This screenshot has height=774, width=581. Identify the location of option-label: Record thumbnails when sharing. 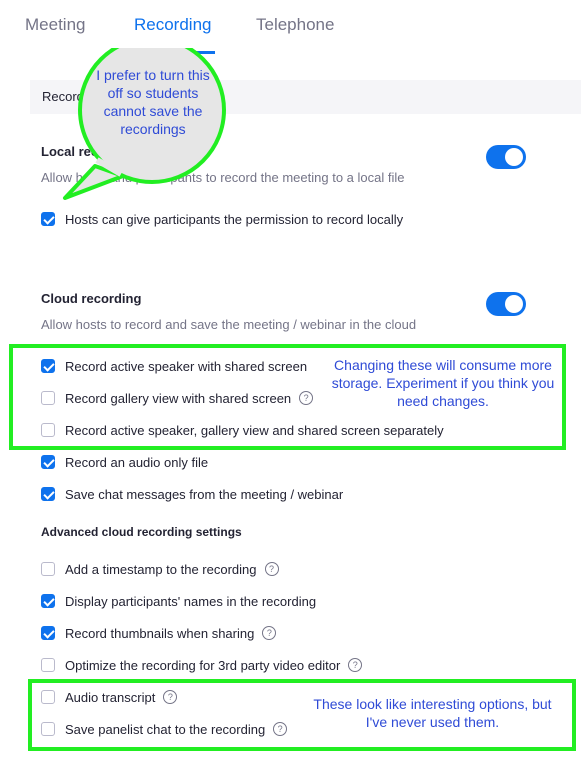
(160, 633).